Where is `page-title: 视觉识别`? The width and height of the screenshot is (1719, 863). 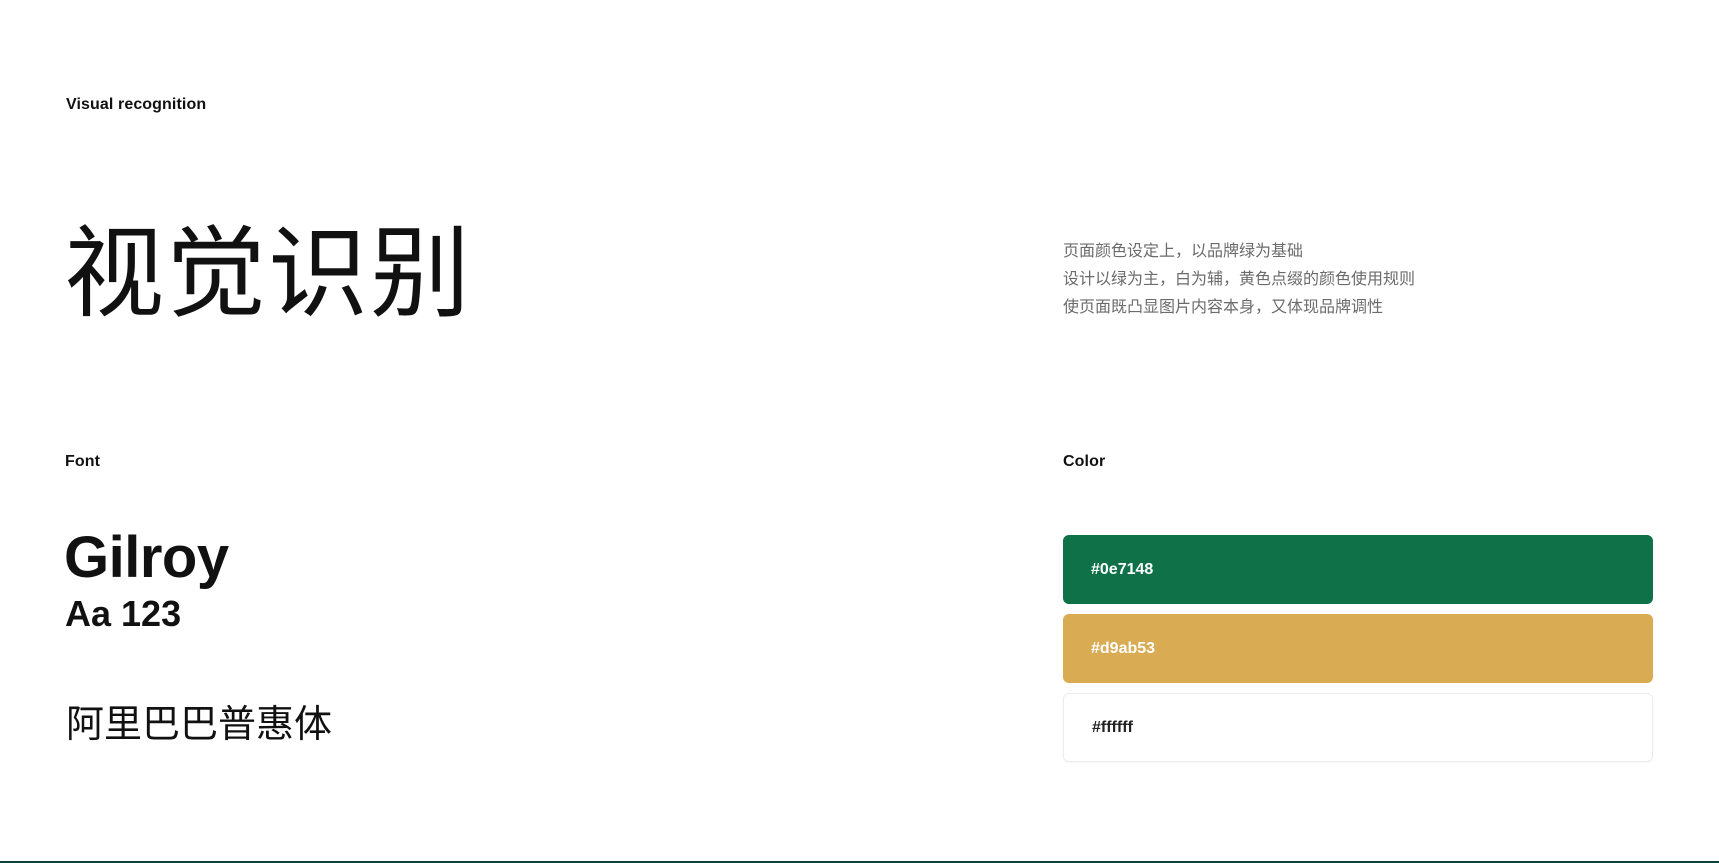 page-title: 视觉识别 is located at coordinates (268, 274).